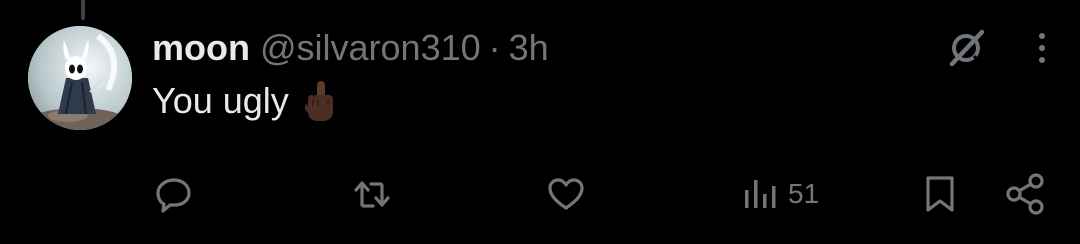 This screenshot has width=1080, height=244. I want to click on reply-button, so click(174, 194).